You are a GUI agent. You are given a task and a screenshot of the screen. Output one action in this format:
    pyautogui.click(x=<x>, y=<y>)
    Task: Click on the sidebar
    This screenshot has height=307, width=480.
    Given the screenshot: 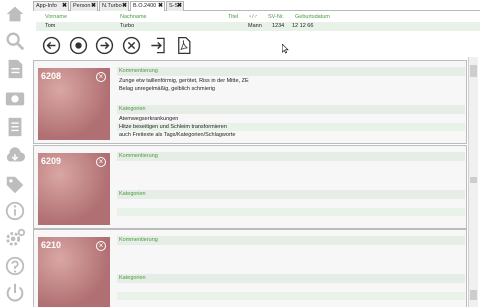 What is the action you would take?
    pyautogui.click(x=15, y=153)
    